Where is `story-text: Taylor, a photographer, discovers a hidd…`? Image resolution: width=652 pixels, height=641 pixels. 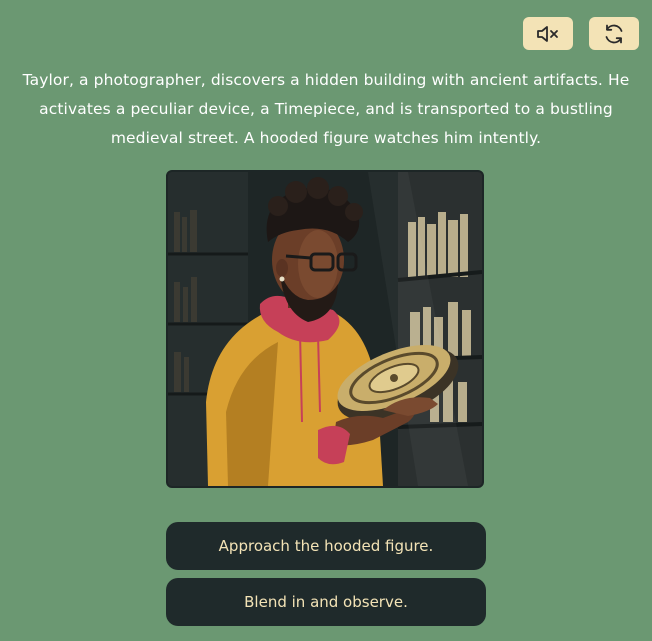 story-text: Taylor, a photographer, discovers a hidd… is located at coordinates (326, 109).